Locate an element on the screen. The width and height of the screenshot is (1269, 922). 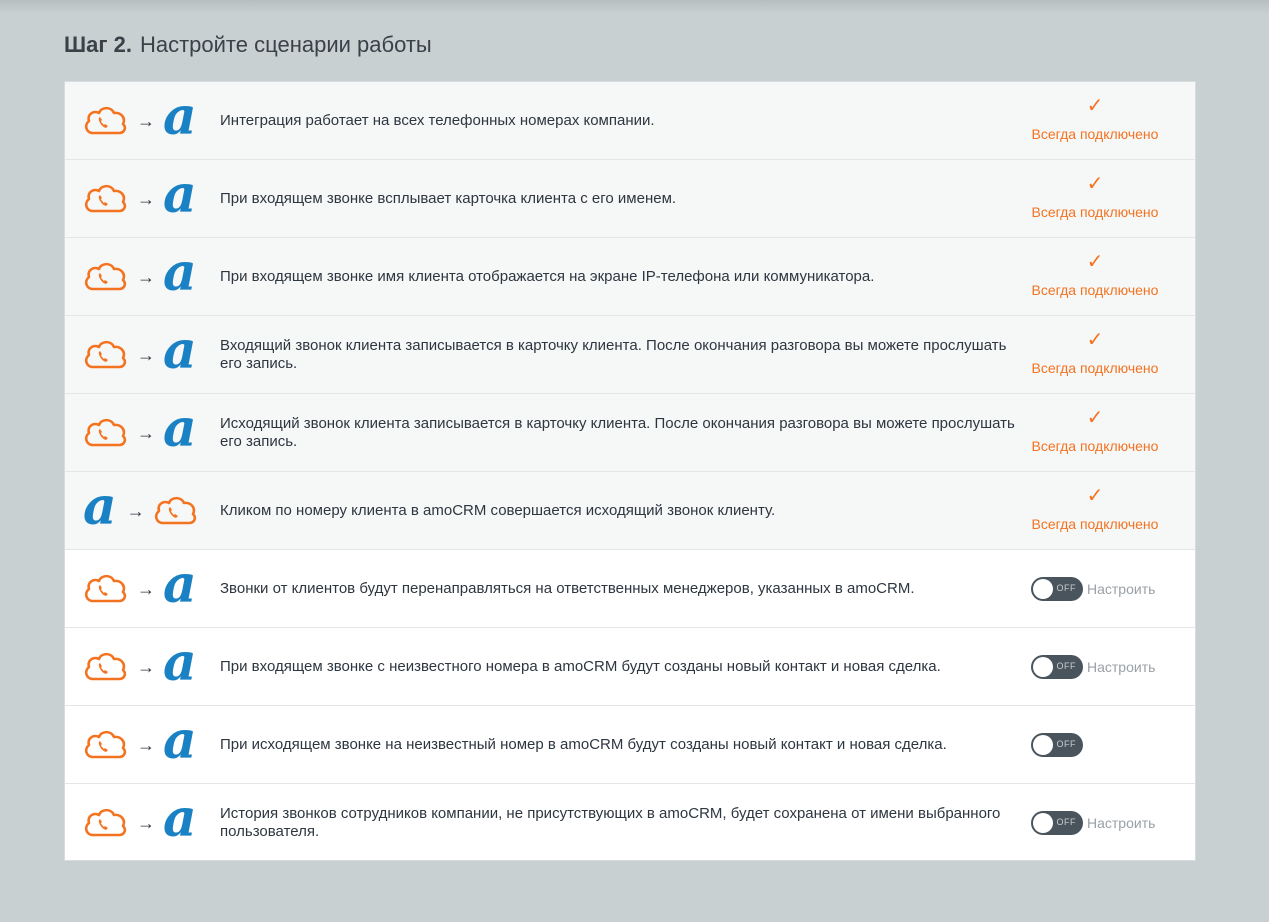
row-icons: a → is located at coordinates (143, 511).